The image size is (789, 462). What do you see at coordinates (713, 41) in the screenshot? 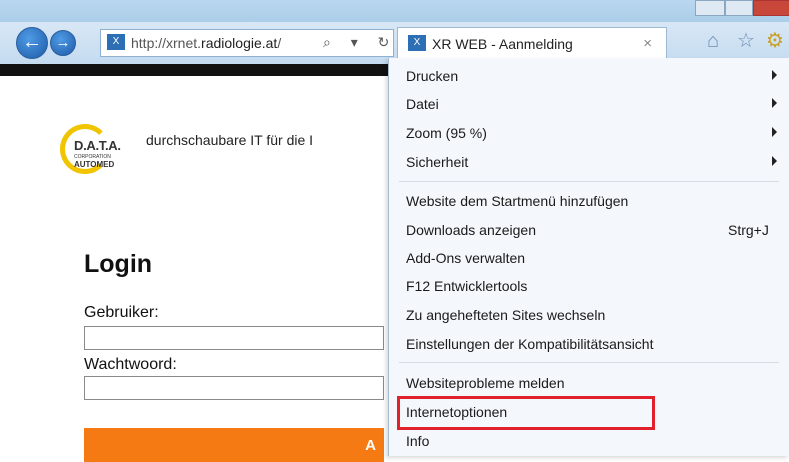
I see `home-icon: ⌂` at bounding box center [713, 41].